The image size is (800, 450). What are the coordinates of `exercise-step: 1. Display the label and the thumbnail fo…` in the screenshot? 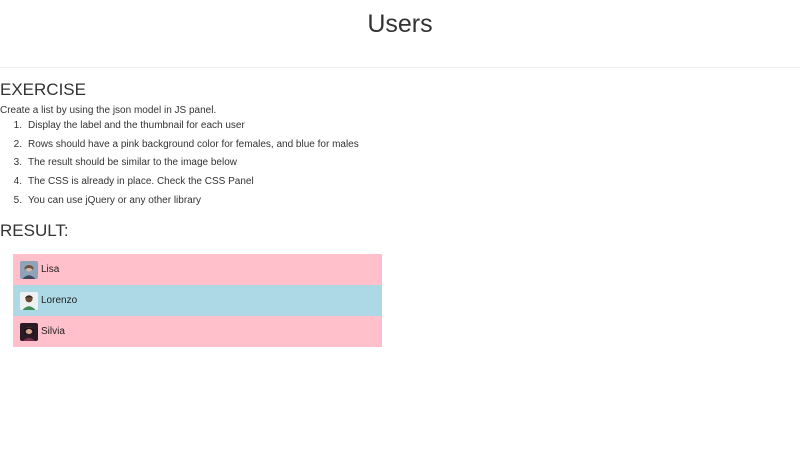 It's located at (129, 125).